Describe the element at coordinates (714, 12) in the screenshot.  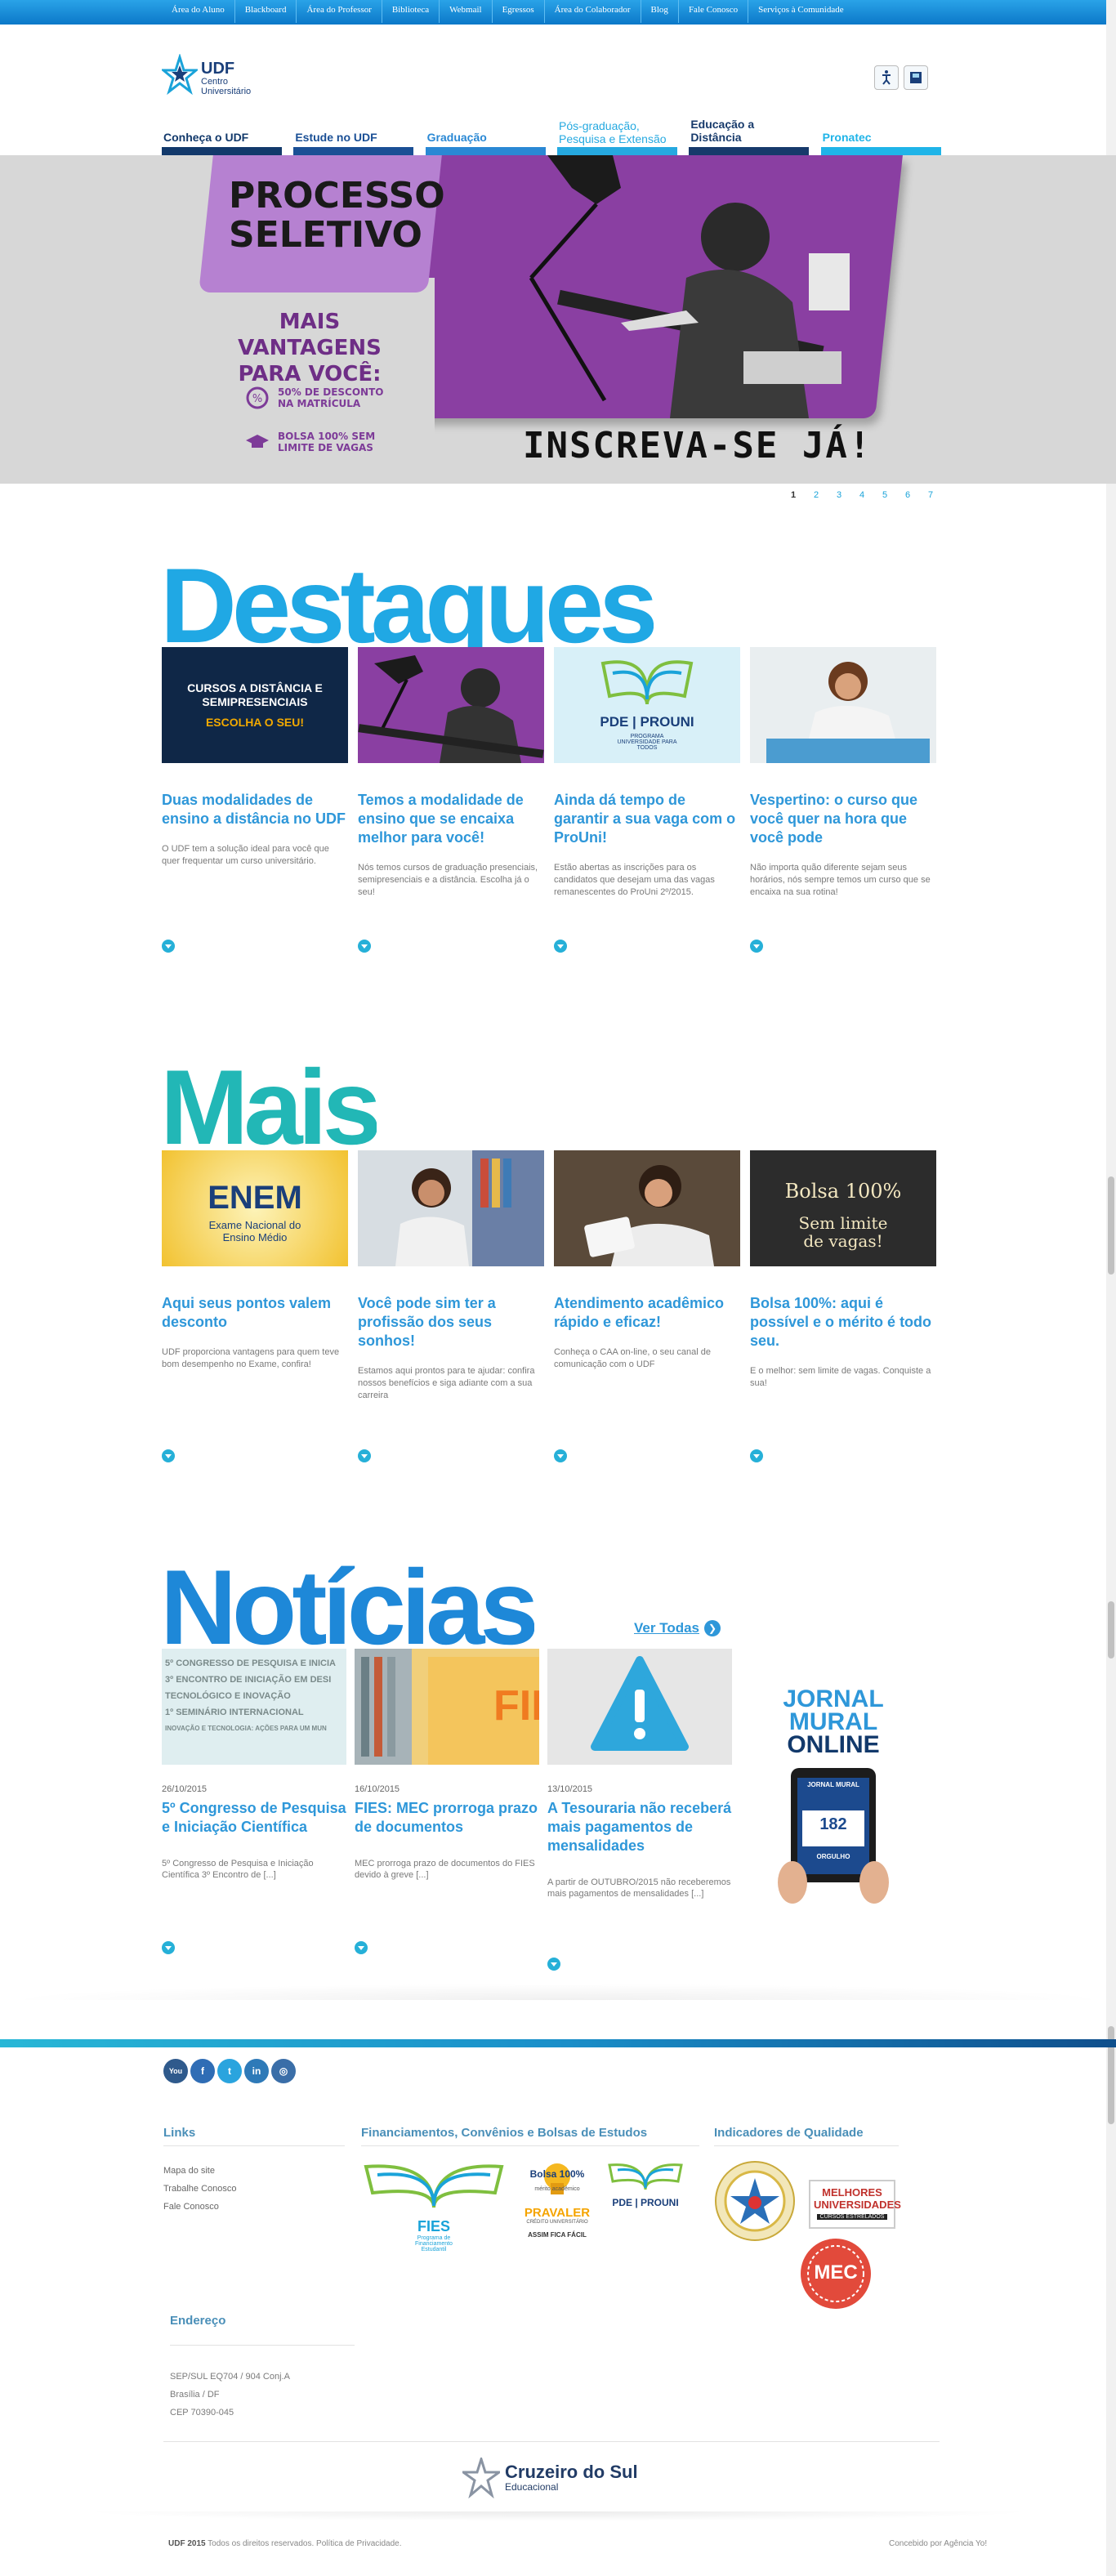
I see `top-link-fale-conosco: Fale Conosco` at that location.